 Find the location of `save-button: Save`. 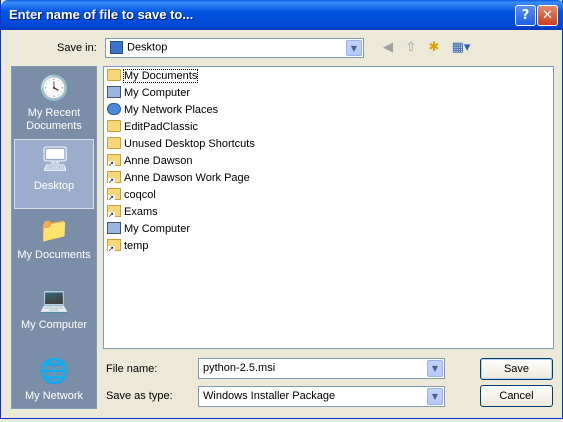

save-button: Save is located at coordinates (516, 369).